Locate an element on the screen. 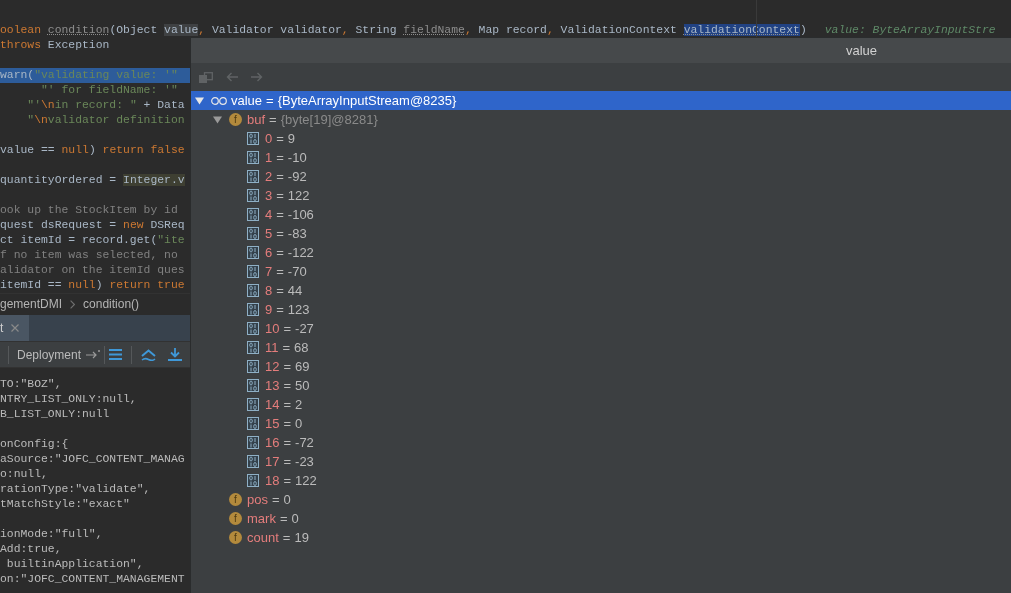 The height and width of the screenshot is (593, 1011). tree-row: 15 = 0 is located at coordinates (247, 423).